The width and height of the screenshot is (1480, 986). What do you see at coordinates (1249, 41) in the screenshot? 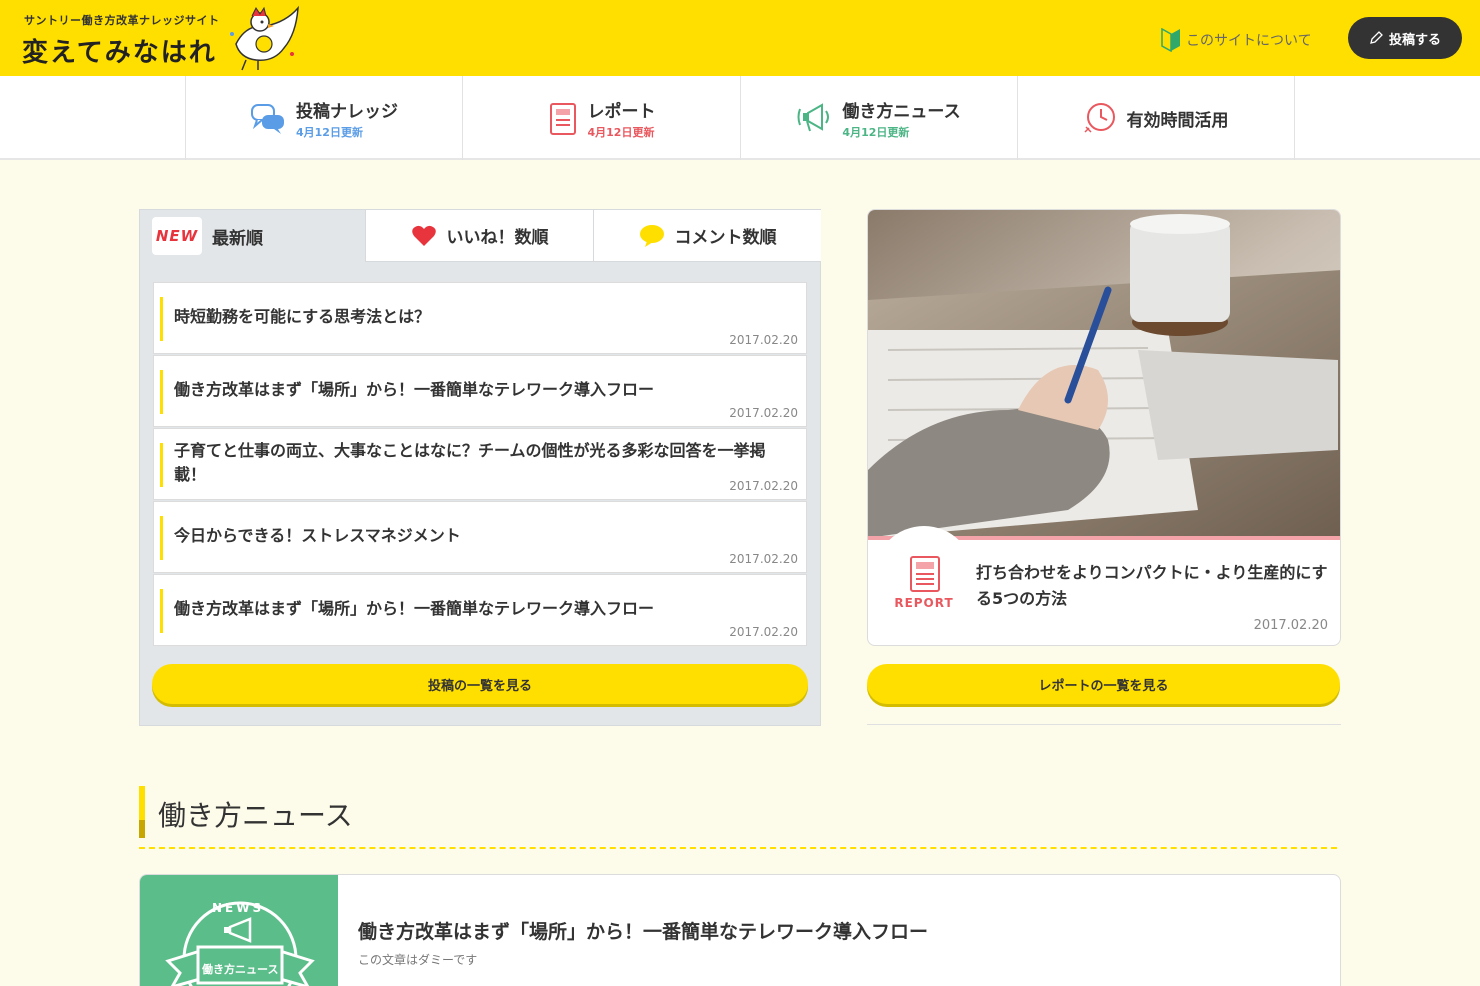
I see `about-site-label: このサイトについて` at bounding box center [1249, 41].